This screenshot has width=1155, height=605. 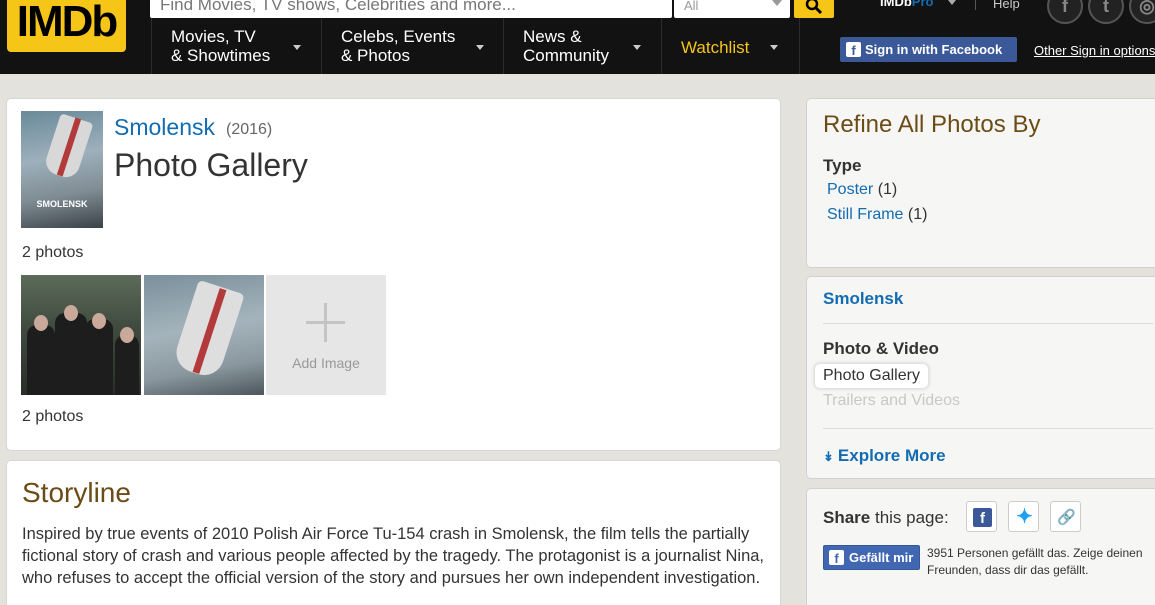 I want to click on add-image-button: Add Image, so click(x=326, y=335).